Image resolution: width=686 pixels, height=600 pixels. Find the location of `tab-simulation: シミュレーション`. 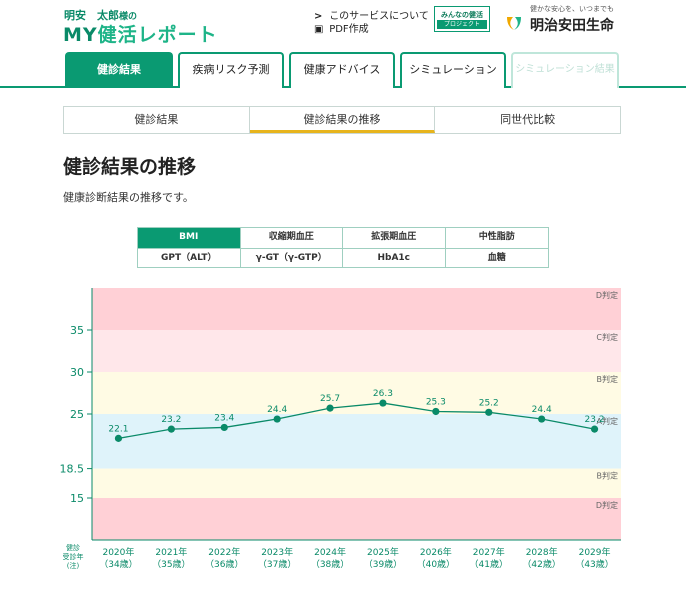

tab-simulation: シミュレーション is located at coordinates (453, 70).